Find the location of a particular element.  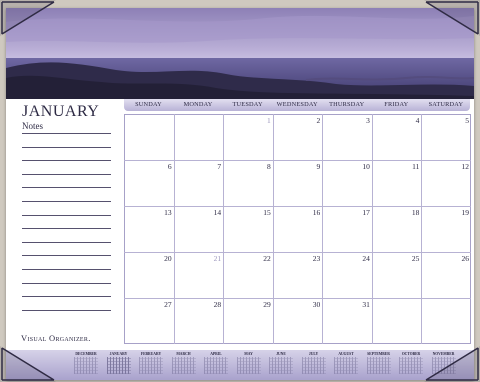

mini-calendar-month-label: APRIL is located at coordinates (216, 354).